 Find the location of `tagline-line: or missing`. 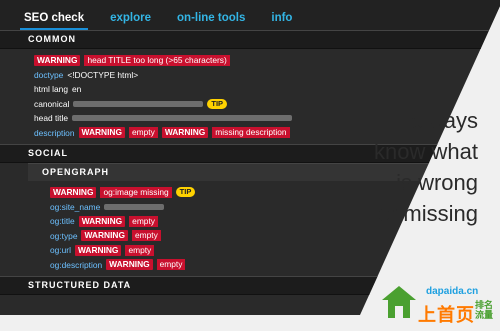

tagline-line: or missing is located at coordinates (427, 213).